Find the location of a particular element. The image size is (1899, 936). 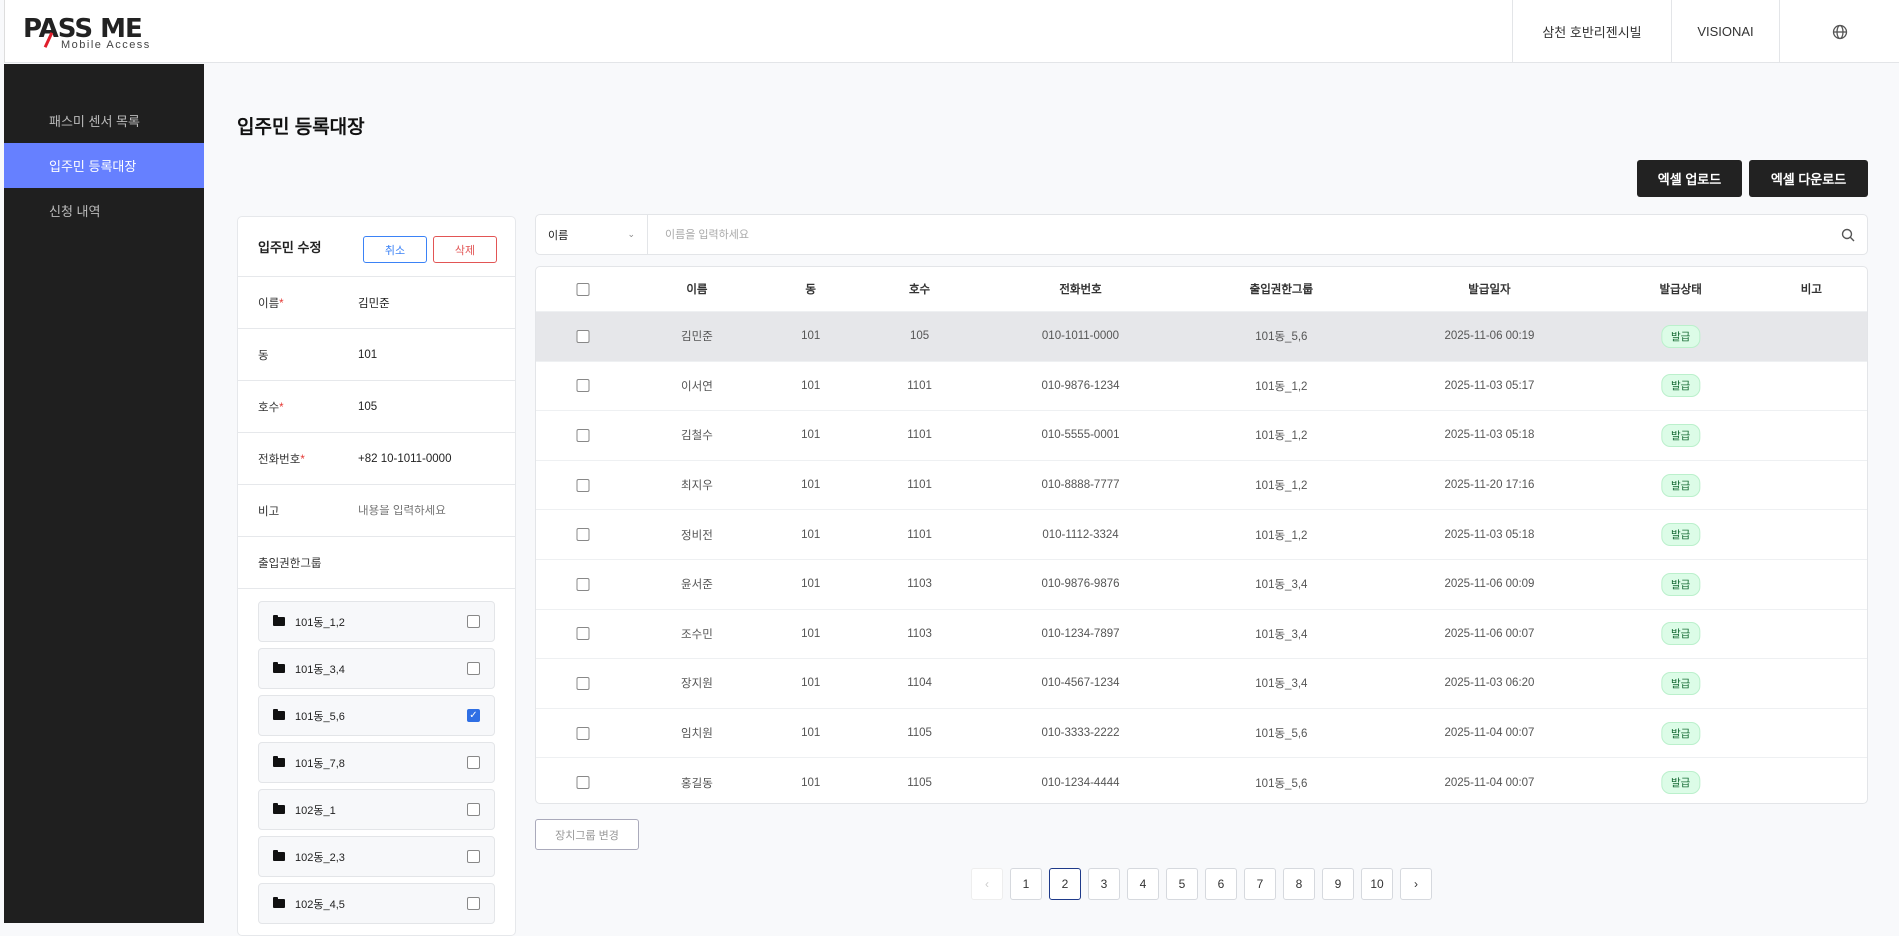

field-value: 김민준 is located at coordinates (374, 303).